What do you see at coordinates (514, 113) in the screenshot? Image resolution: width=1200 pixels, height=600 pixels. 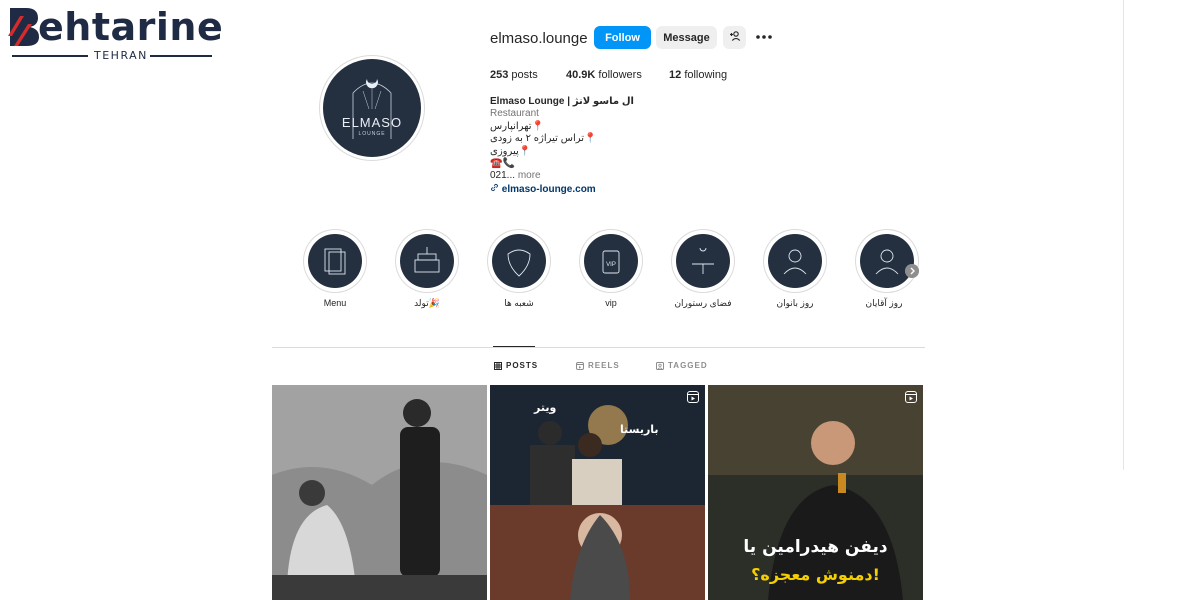 I see `bio-category: Restaurant` at bounding box center [514, 113].